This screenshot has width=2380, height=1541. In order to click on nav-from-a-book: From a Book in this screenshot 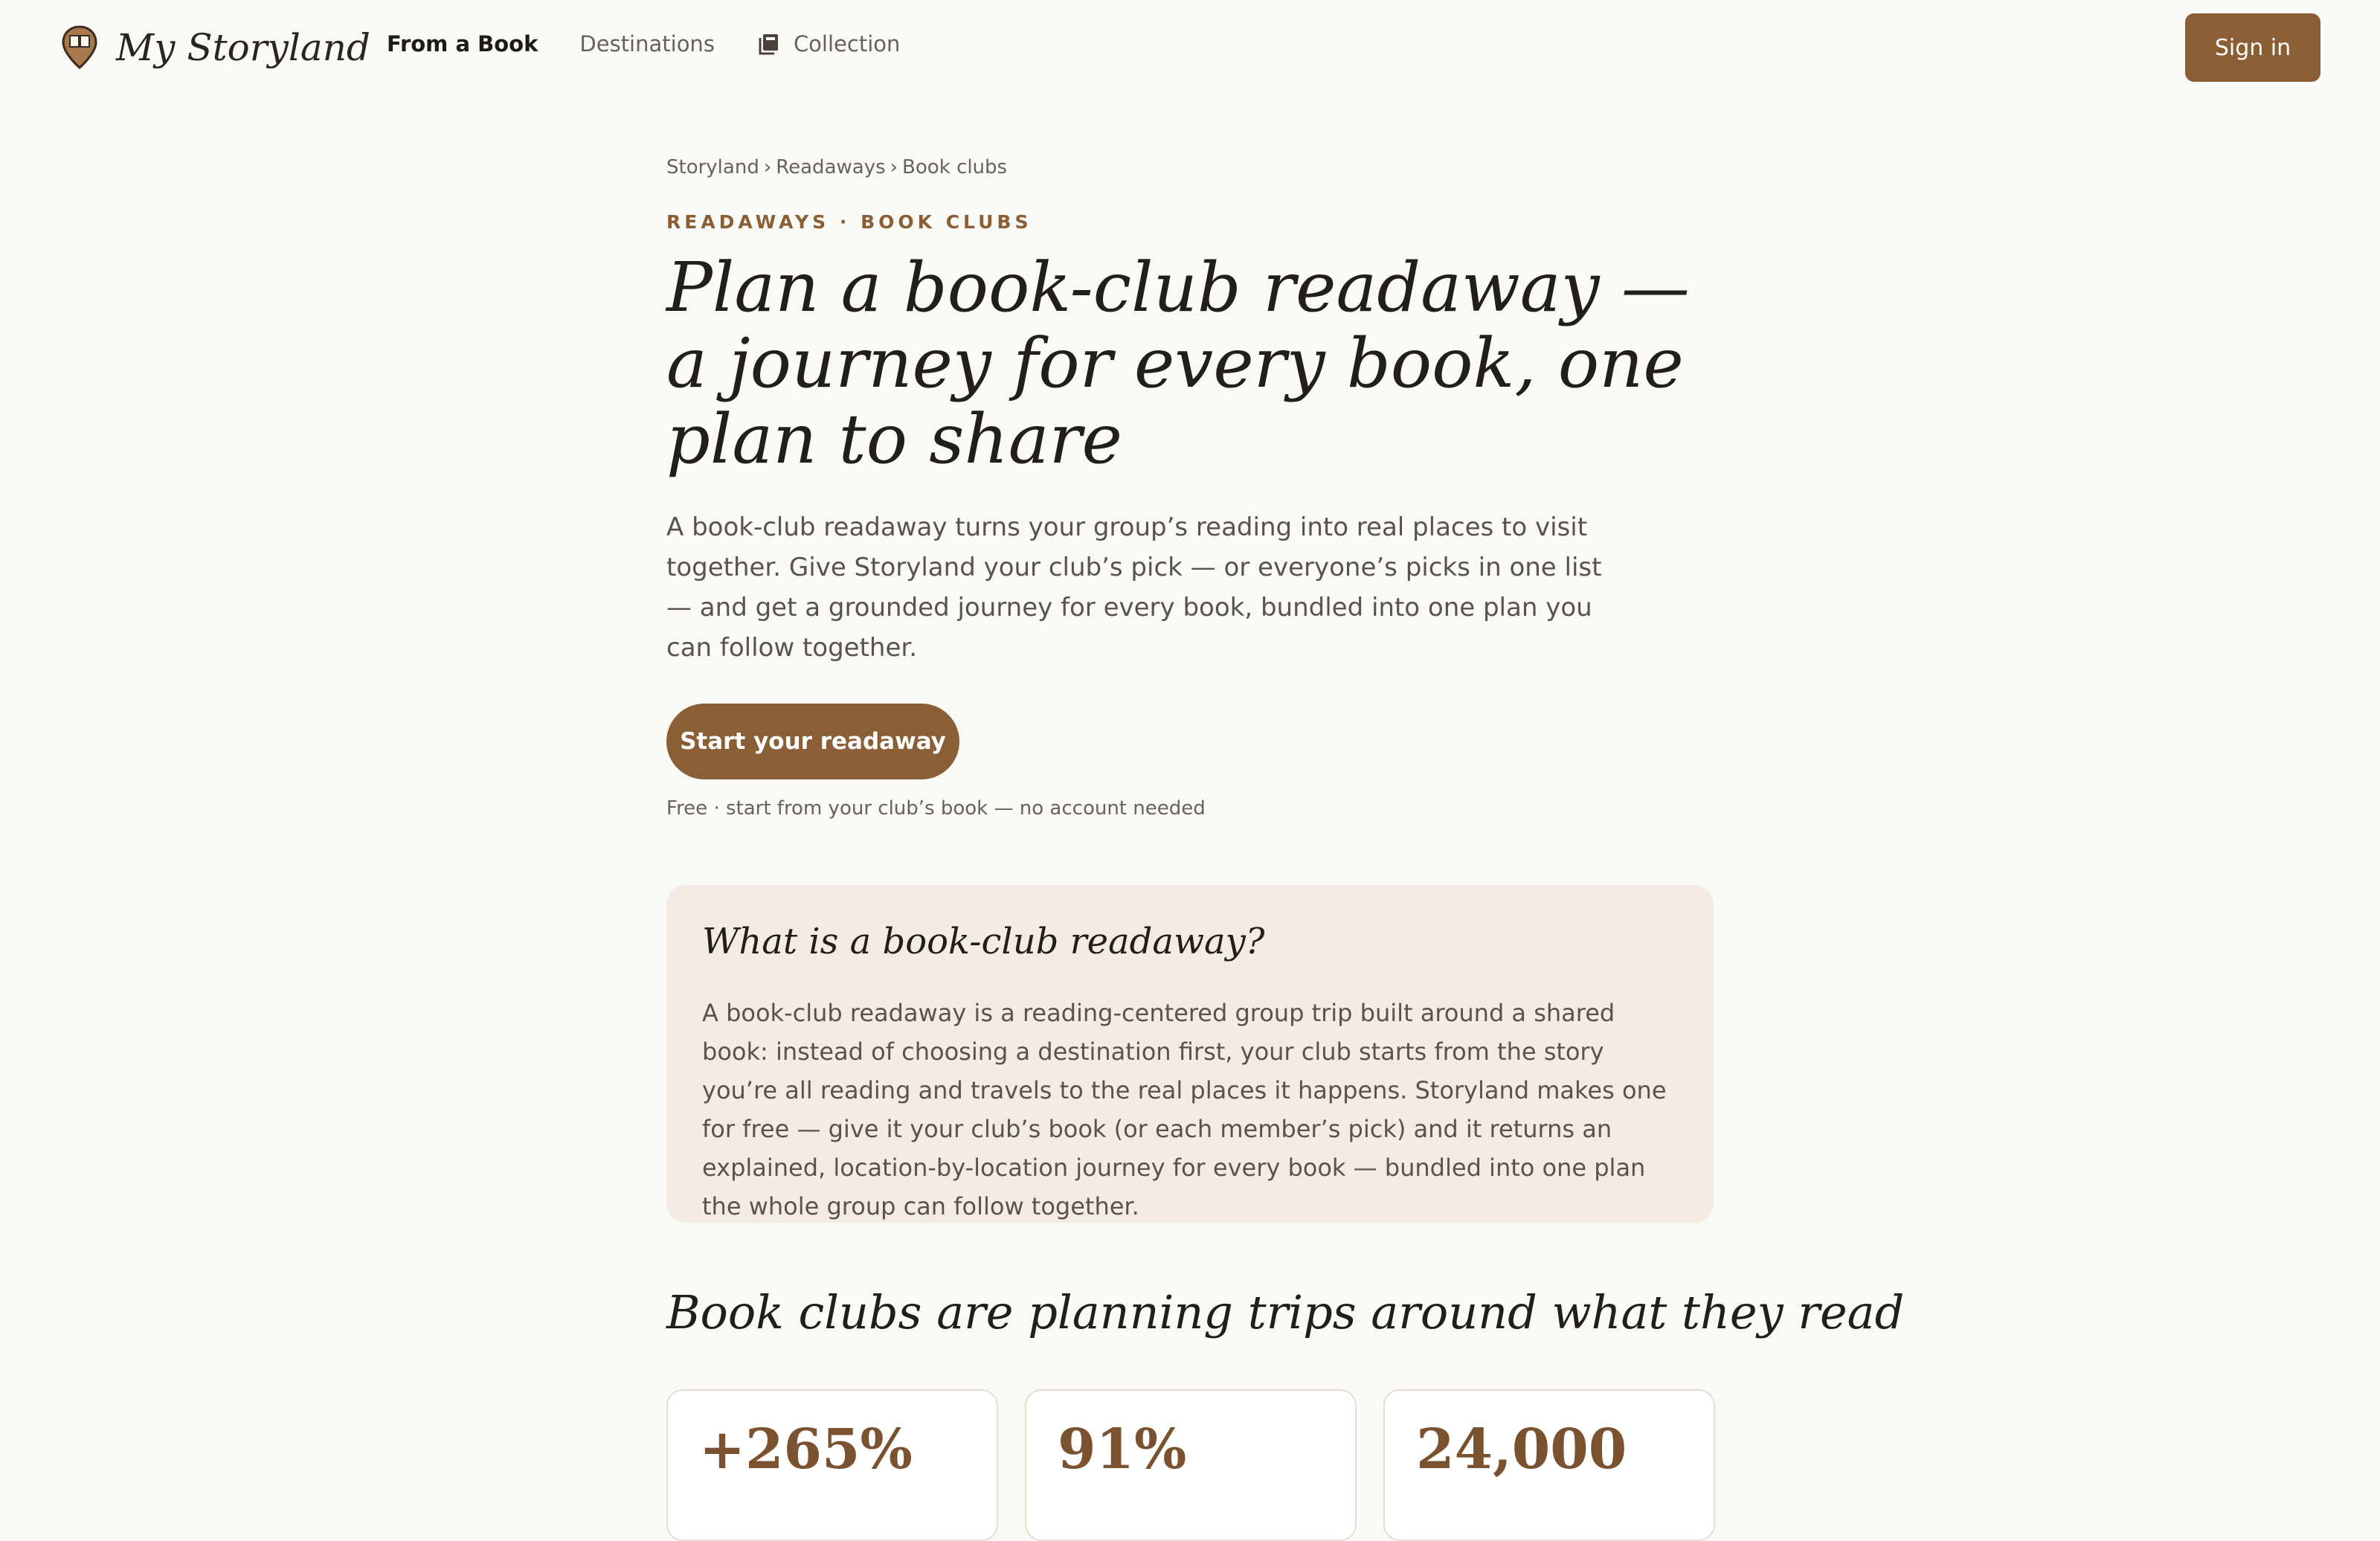, I will do `click(462, 44)`.